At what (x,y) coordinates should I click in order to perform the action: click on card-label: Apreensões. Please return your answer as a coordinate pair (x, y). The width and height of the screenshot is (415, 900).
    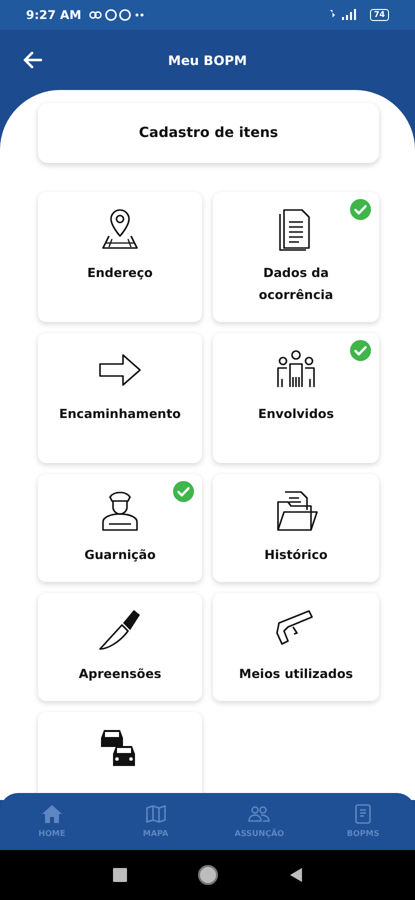
    Looking at the image, I should click on (120, 674).